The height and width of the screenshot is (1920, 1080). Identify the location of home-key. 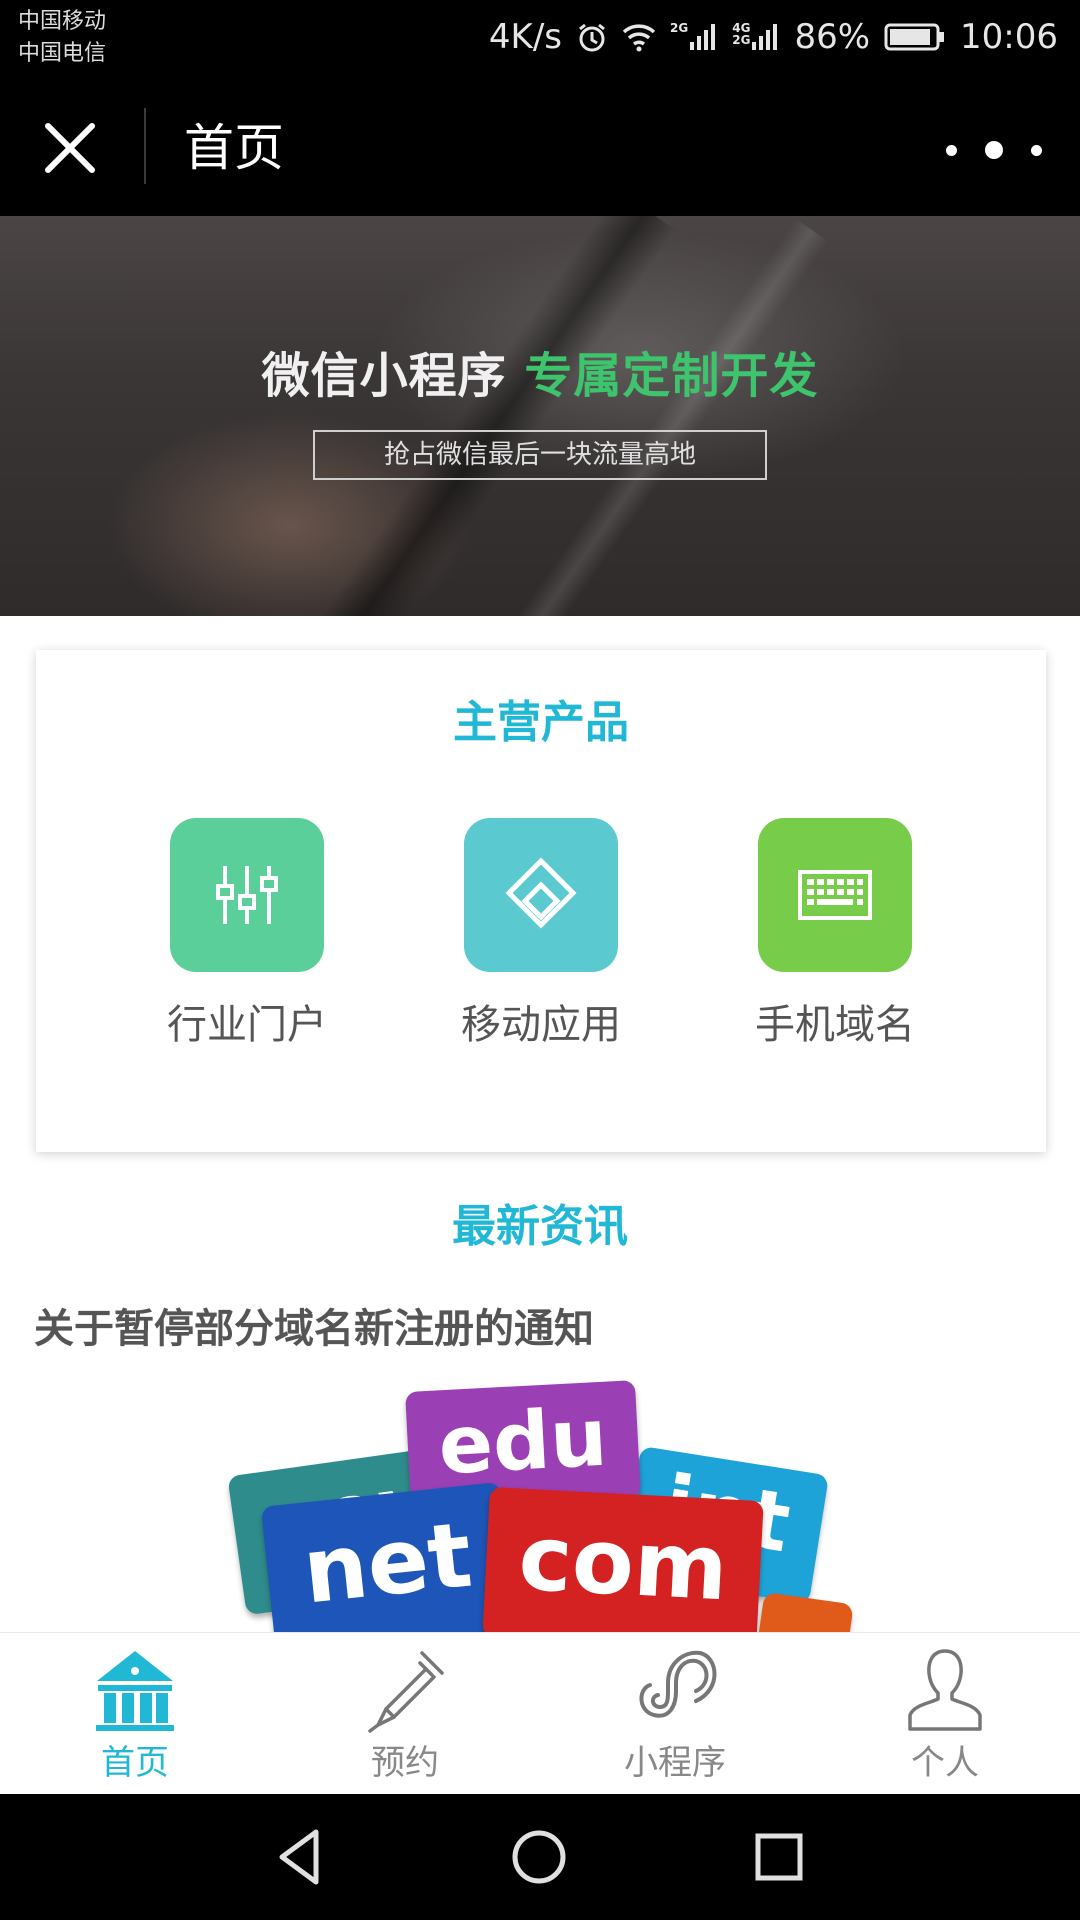
(539, 1857).